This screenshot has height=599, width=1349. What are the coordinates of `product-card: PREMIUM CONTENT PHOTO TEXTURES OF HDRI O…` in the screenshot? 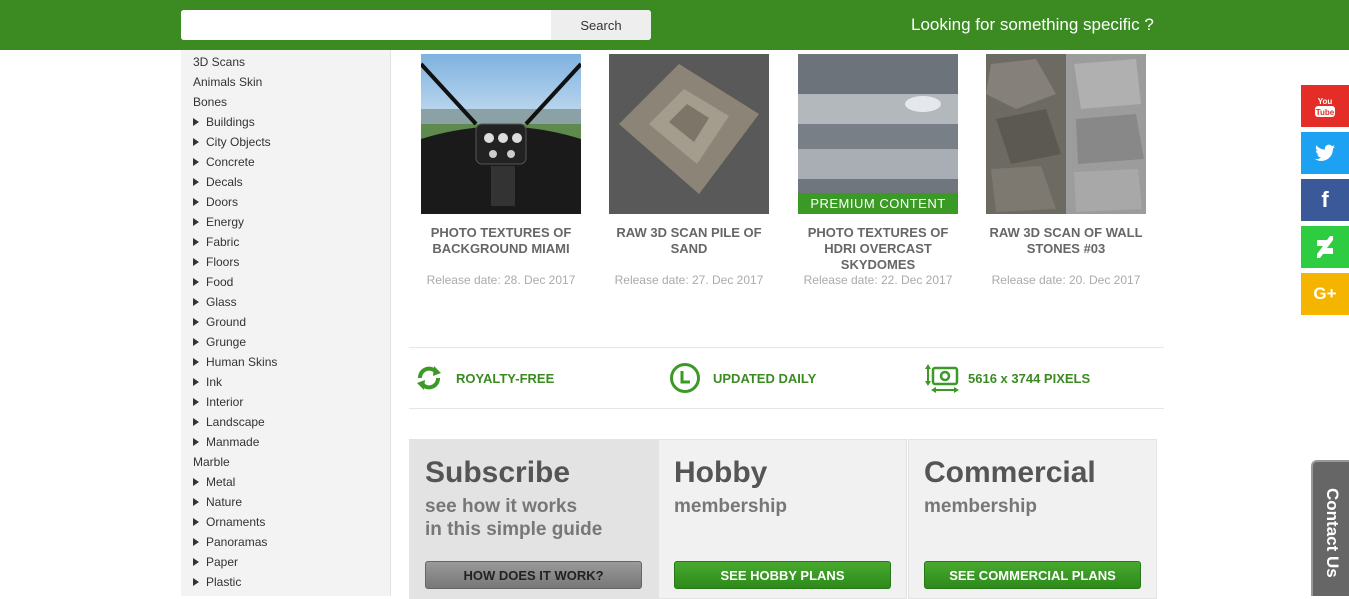 It's located at (878, 170).